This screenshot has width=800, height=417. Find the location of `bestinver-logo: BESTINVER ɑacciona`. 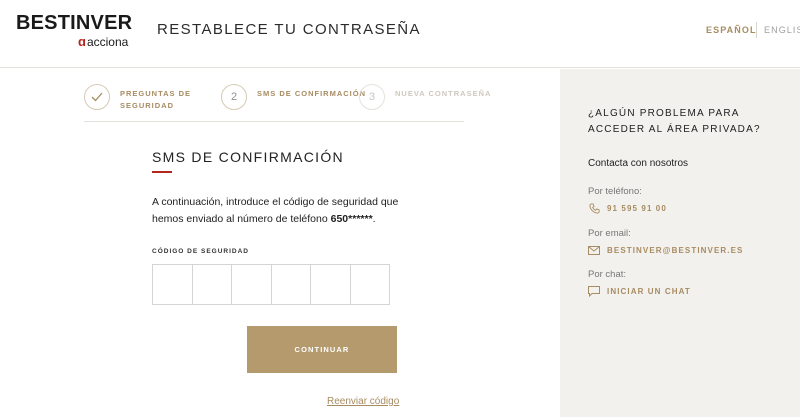

bestinver-logo: BESTINVER ɑacciona is located at coordinates (74, 30).